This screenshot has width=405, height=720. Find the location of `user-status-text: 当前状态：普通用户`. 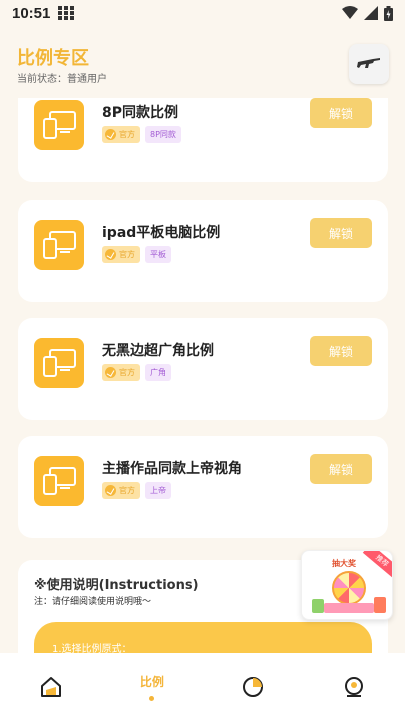

user-status-text: 当前状态：普通用户 is located at coordinates (62, 79).